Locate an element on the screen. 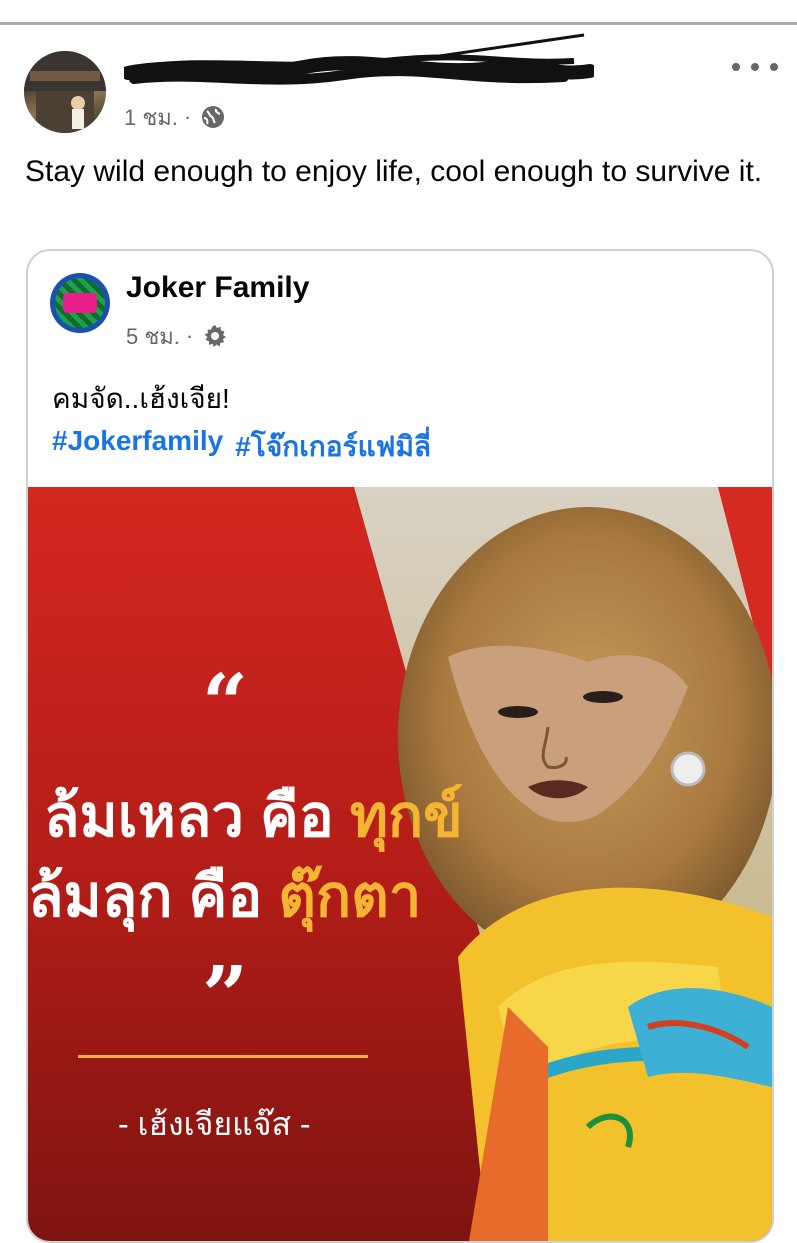 The width and height of the screenshot is (797, 1243). shared-post-meta: 5 ชม. · is located at coordinates (176, 336).